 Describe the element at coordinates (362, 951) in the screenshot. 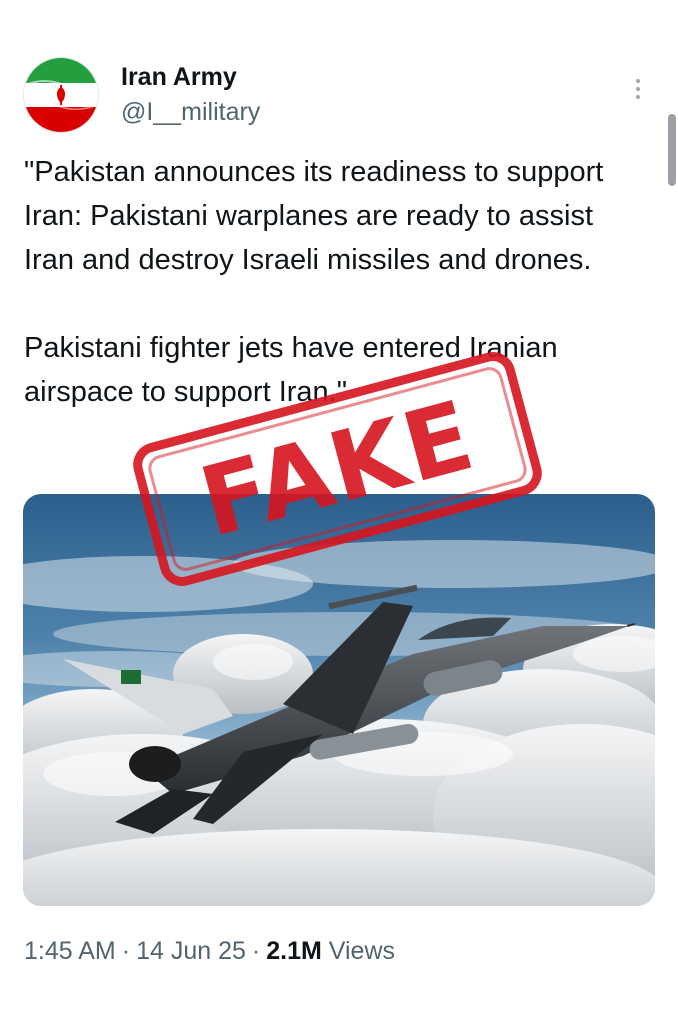

I see `views-label: Views` at that location.